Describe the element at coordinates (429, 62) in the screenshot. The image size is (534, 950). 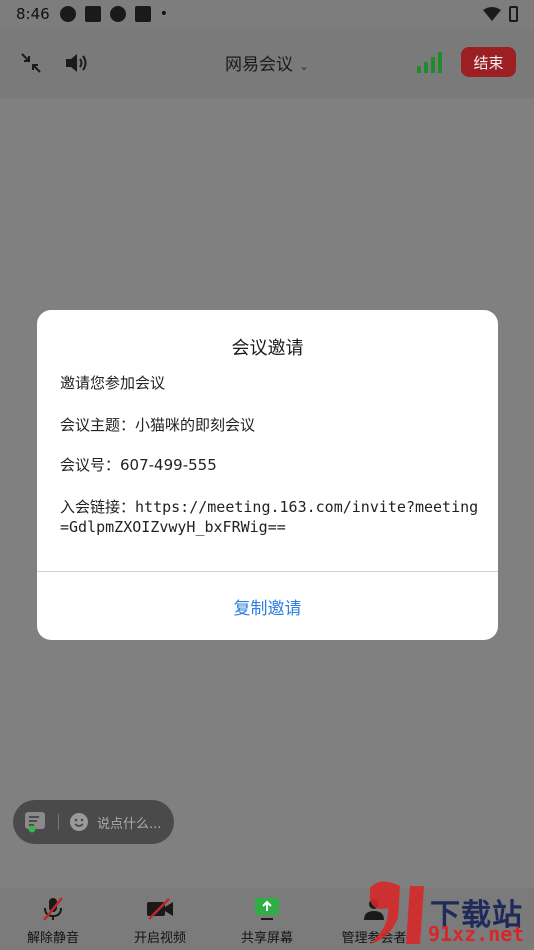
I see `network-signal-icon` at that location.